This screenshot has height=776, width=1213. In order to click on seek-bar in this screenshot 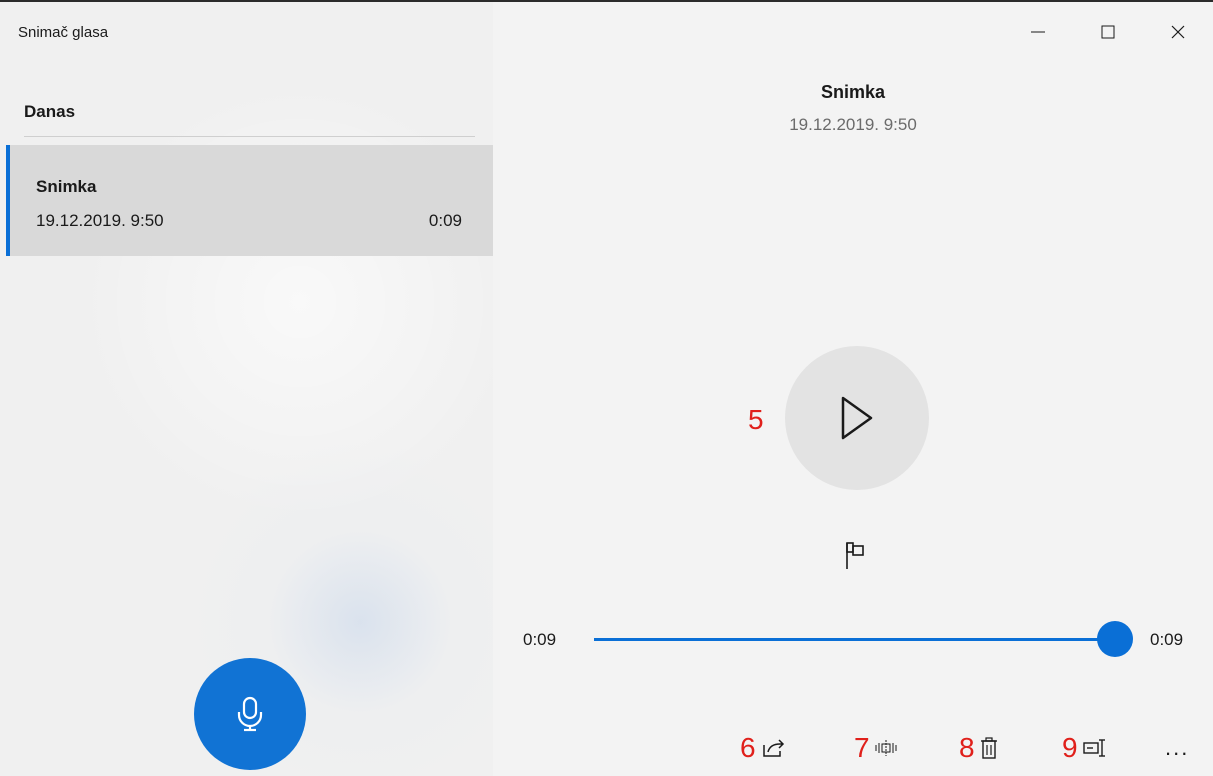, I will do `click(863, 639)`.